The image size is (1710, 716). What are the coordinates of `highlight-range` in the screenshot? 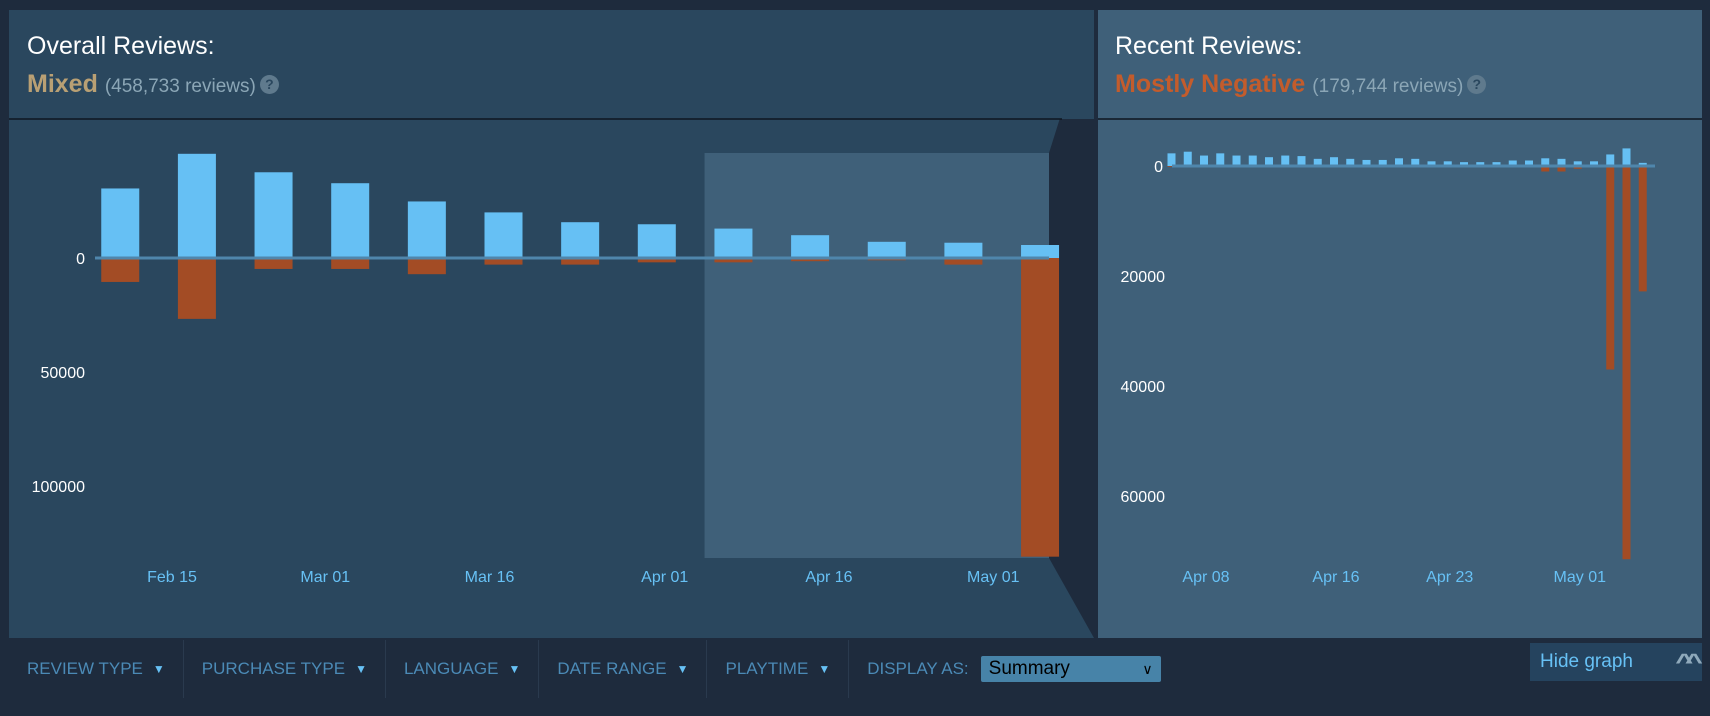 It's located at (876, 355).